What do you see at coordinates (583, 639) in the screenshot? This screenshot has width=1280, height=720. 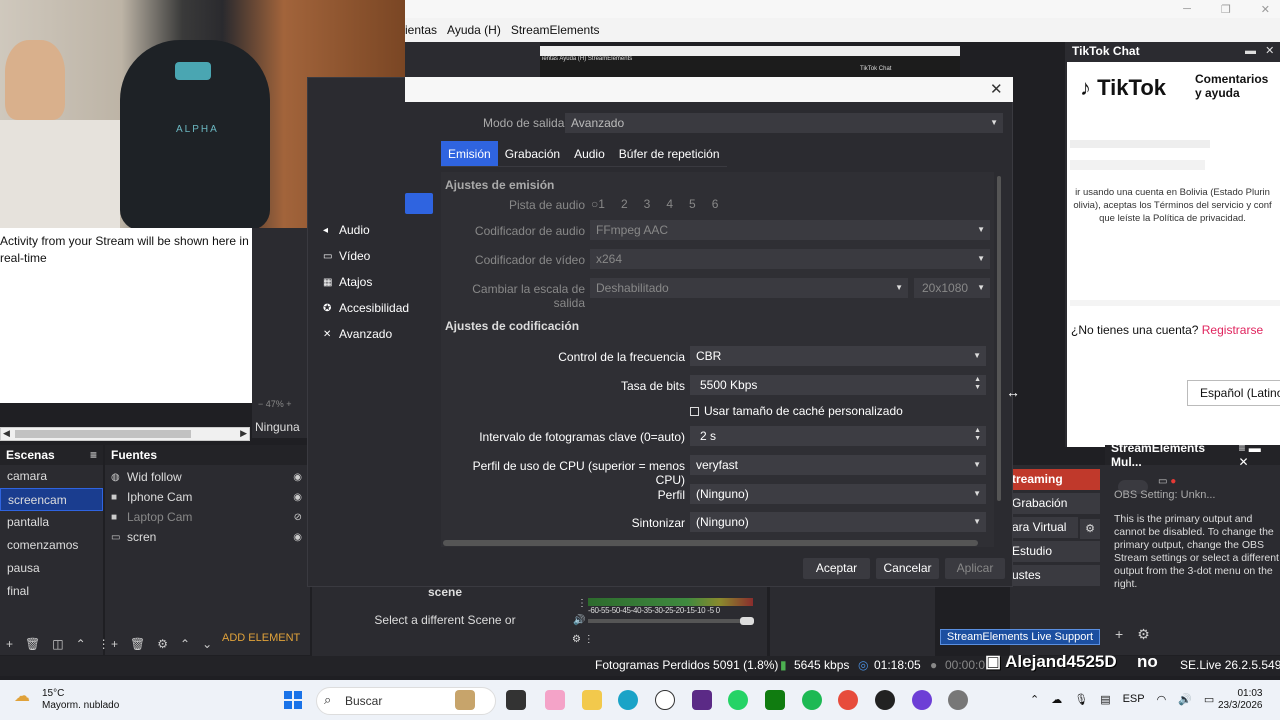 I see `mixer-settings-icon: ⚙ ⋮` at bounding box center [583, 639].